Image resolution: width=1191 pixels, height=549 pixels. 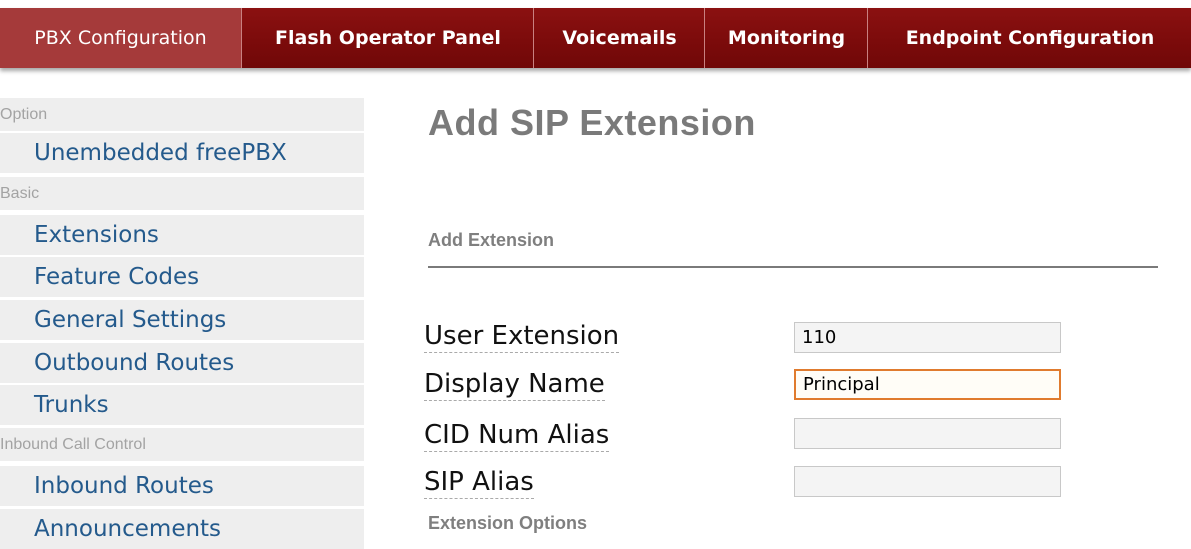 What do you see at coordinates (182, 277) in the screenshot?
I see `sidebar-item-feature-codes: Feature Codes` at bounding box center [182, 277].